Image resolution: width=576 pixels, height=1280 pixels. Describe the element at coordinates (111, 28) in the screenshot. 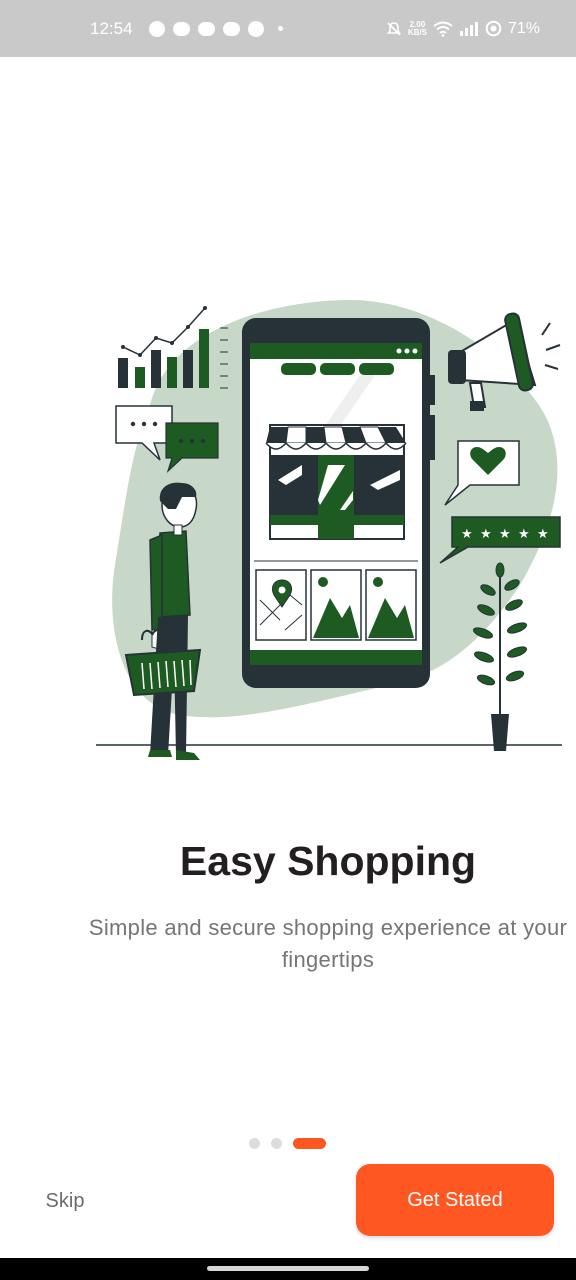

I see `status-time: 12:54` at that location.